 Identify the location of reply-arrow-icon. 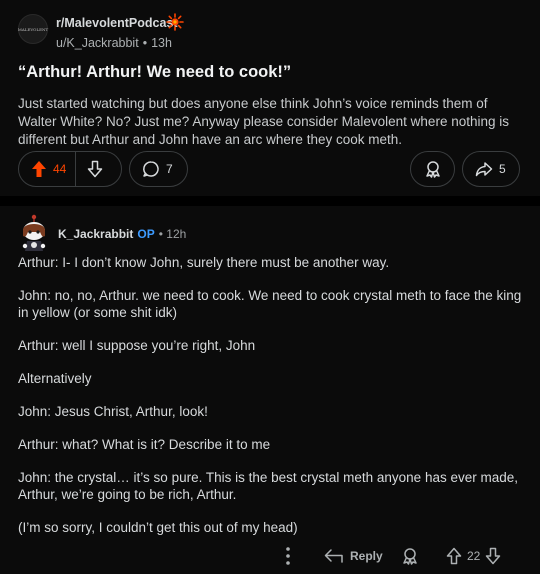
(333, 556).